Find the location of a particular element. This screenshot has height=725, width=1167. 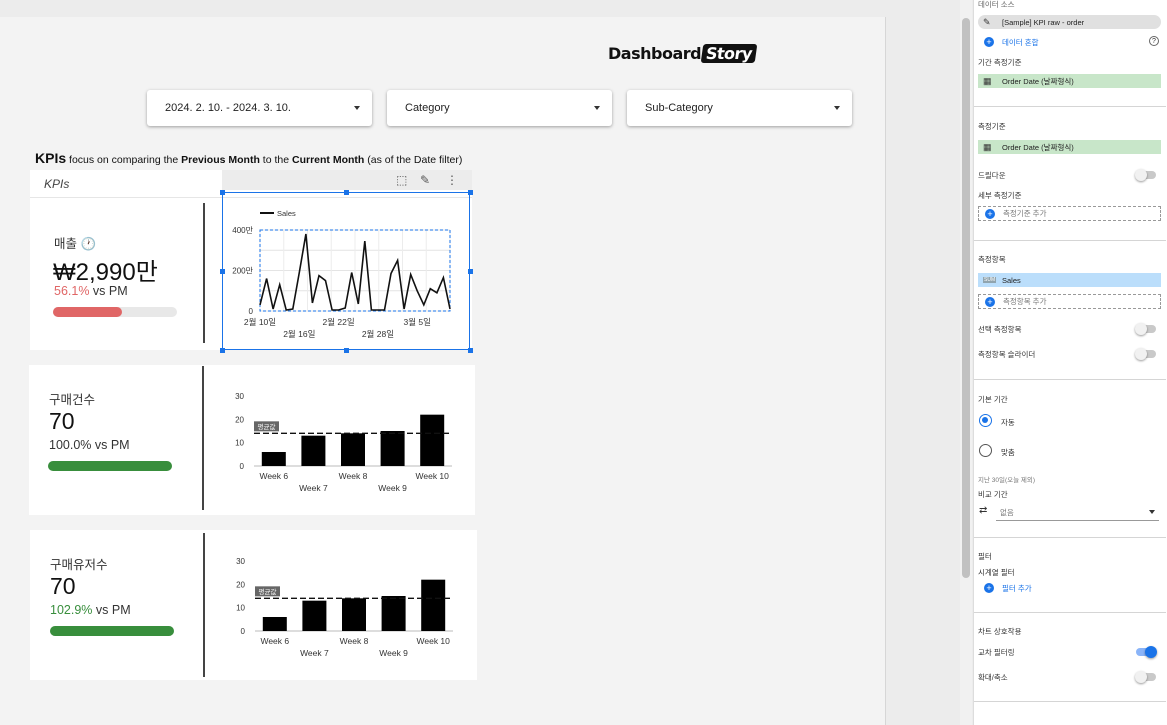

metric-label: 측정항목 is located at coordinates (992, 259).